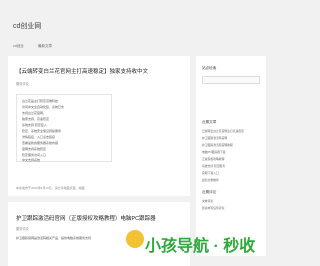 This screenshot has width=320, height=266. What do you see at coordinates (223, 131) in the screenshot?
I see `recent-post-link: 云端转变白兰花官网主打高速稳定` at bounding box center [223, 131].